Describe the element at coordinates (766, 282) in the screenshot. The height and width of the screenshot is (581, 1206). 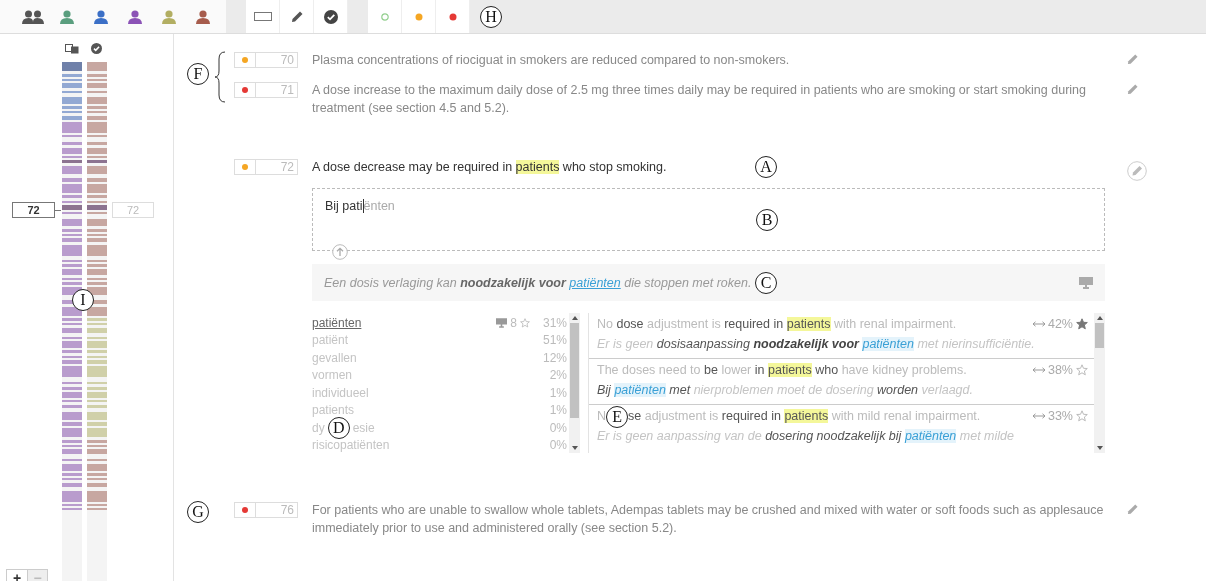
I see `callout-label: C` at that location.